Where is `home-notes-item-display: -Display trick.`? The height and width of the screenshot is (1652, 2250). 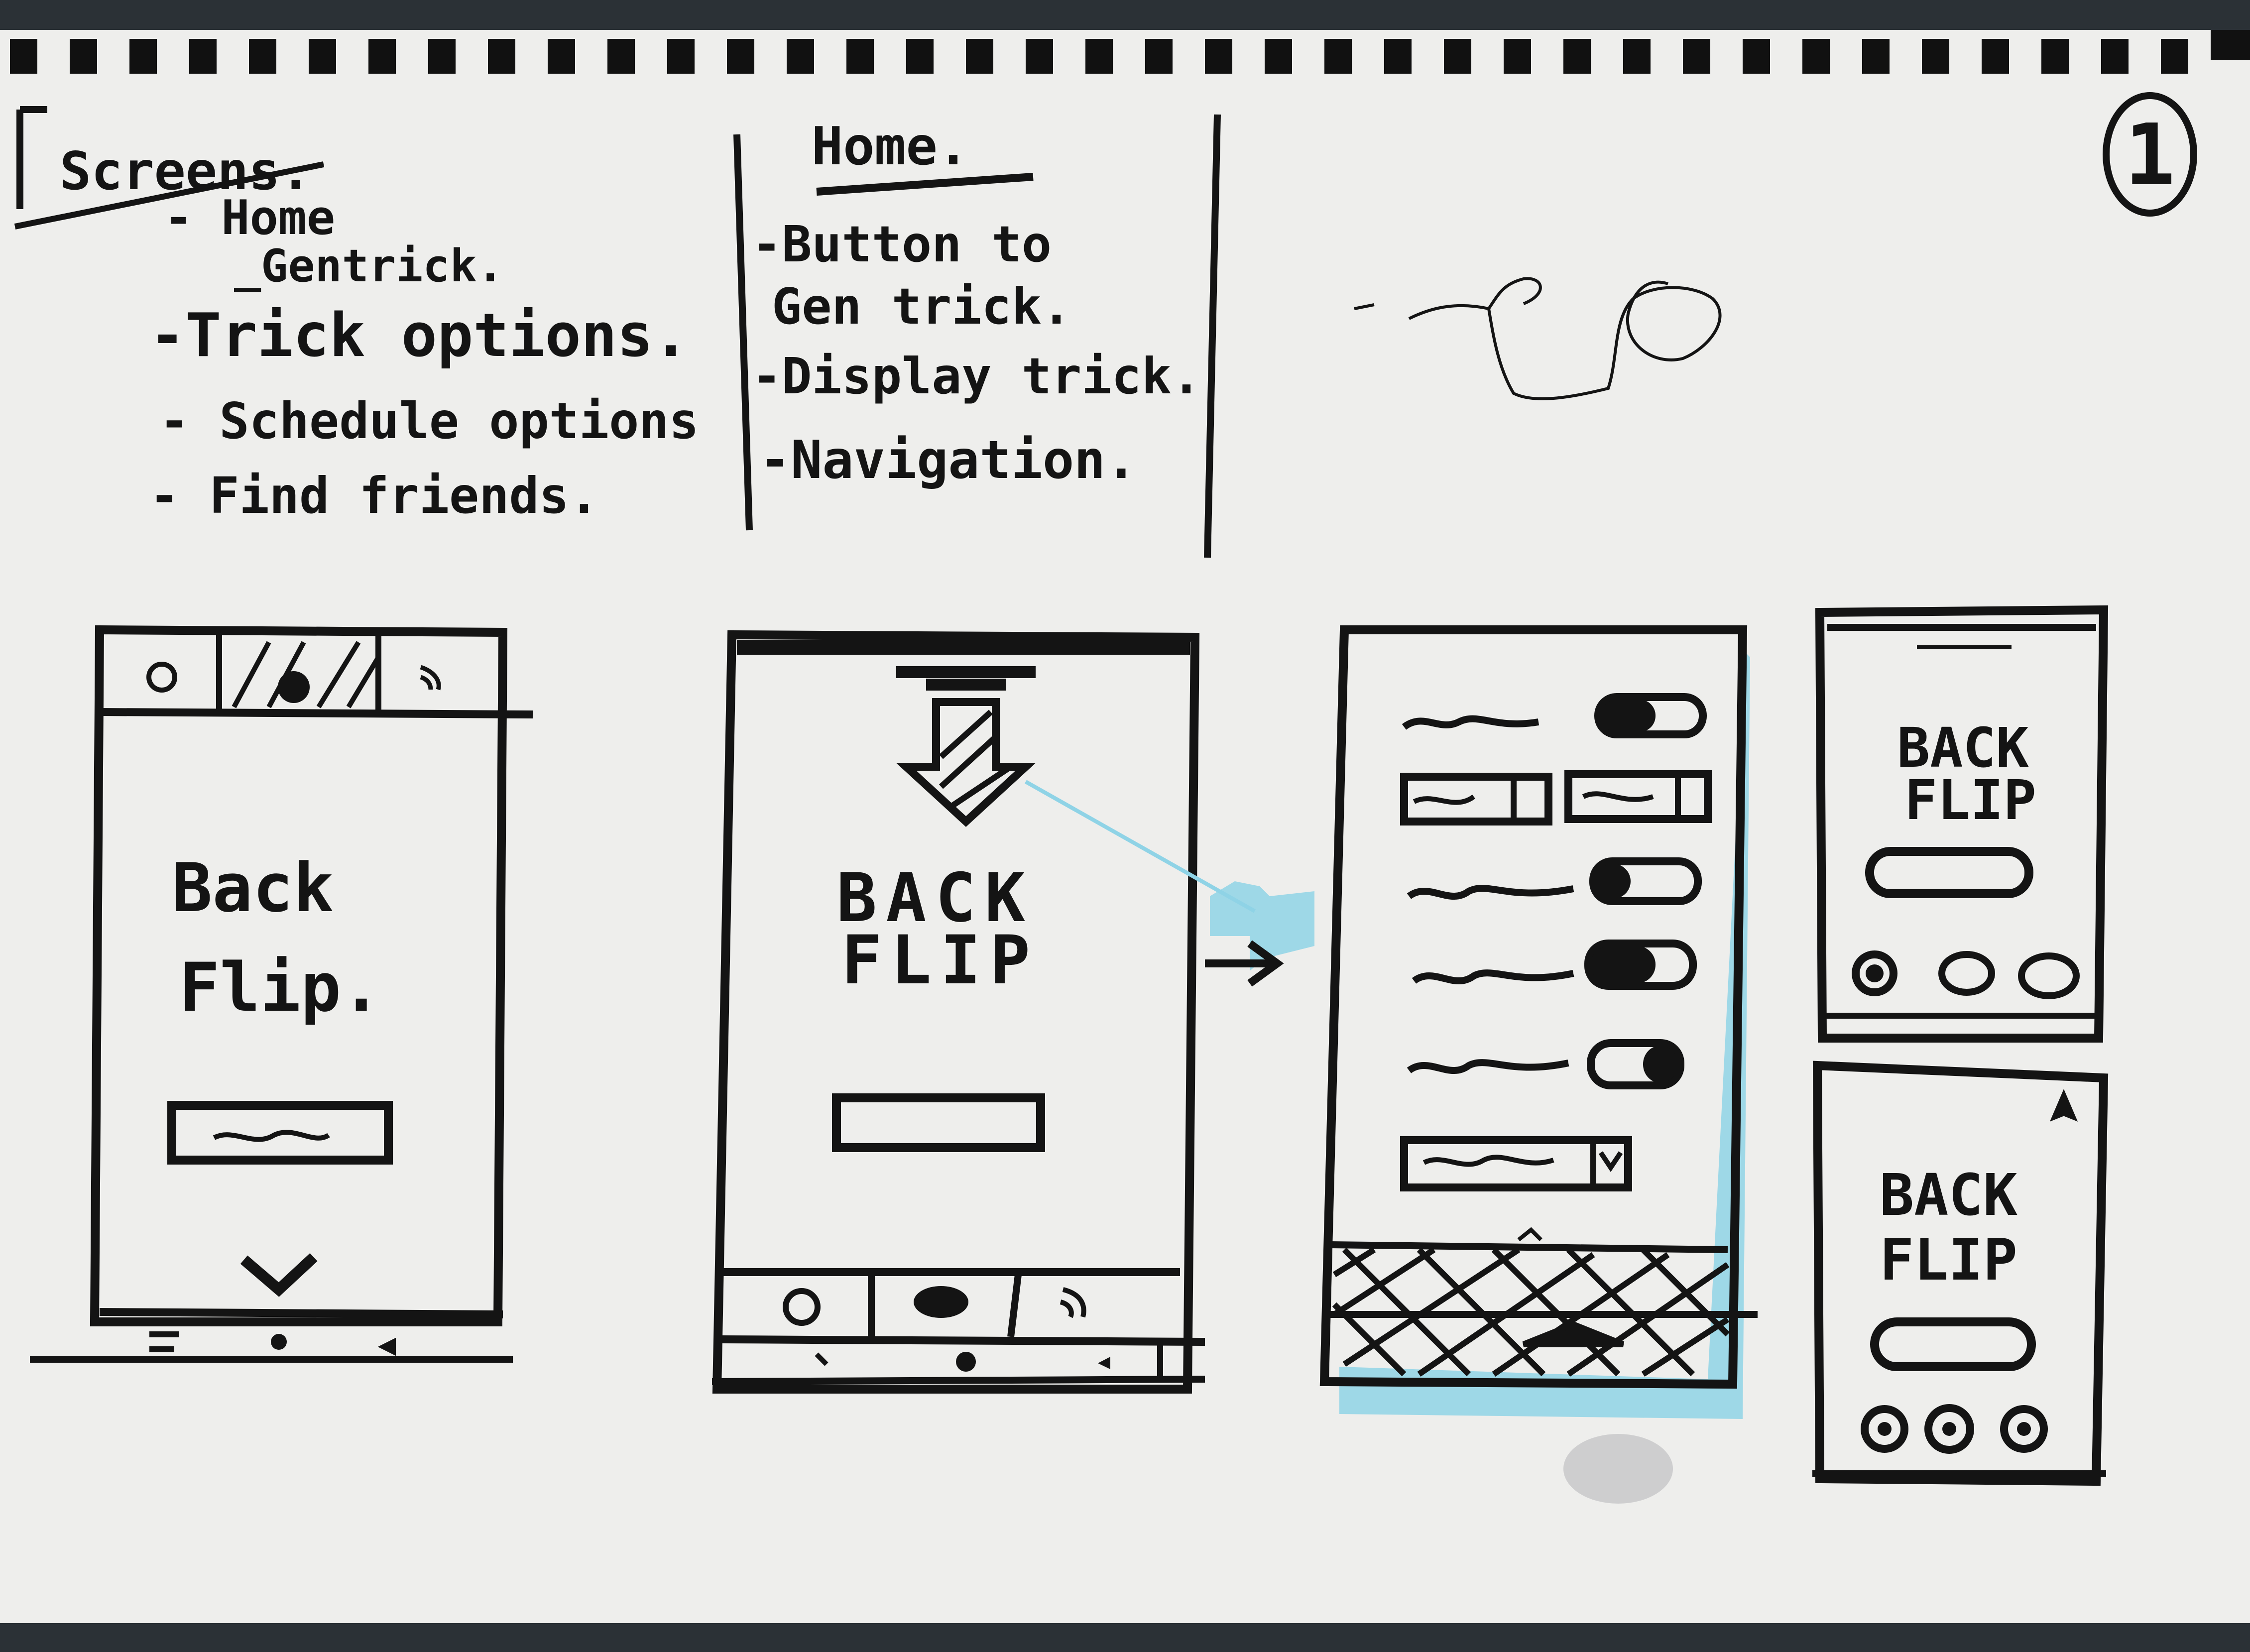
home-notes-item-display: -Display trick. is located at coordinates (976, 376).